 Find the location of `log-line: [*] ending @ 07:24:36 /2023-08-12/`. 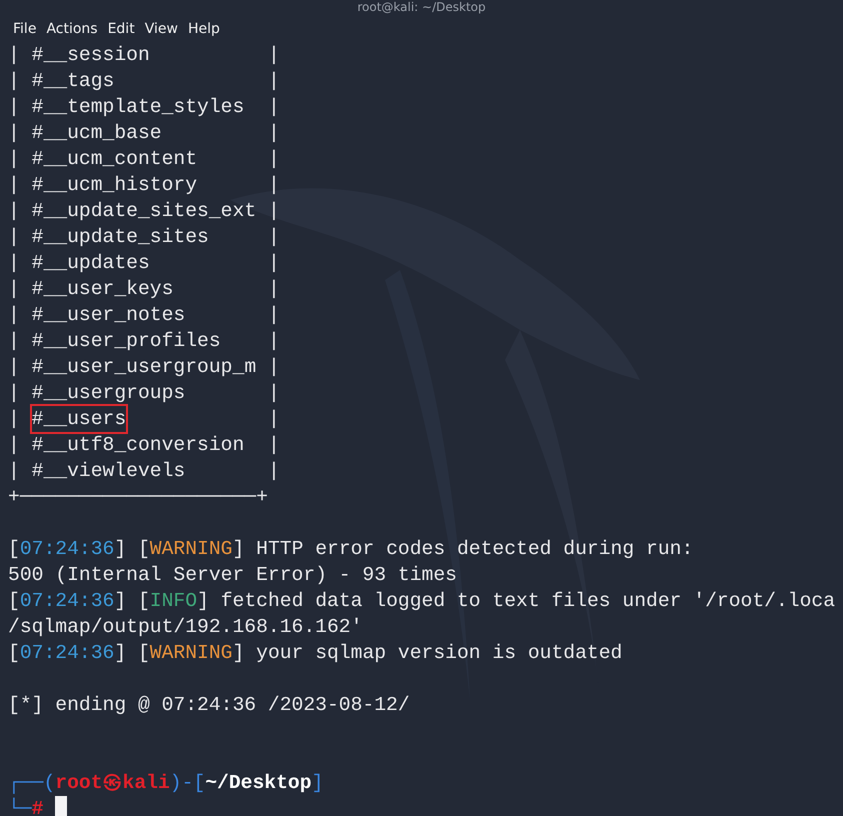

log-line: [*] ending @ 07:24:36 /2023-08-12/ is located at coordinates (209, 705).